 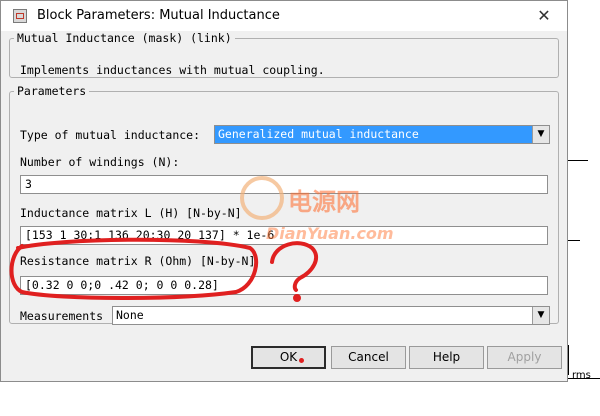 I want to click on type-select: Generalized mutual inductance ▼, so click(x=382, y=134).